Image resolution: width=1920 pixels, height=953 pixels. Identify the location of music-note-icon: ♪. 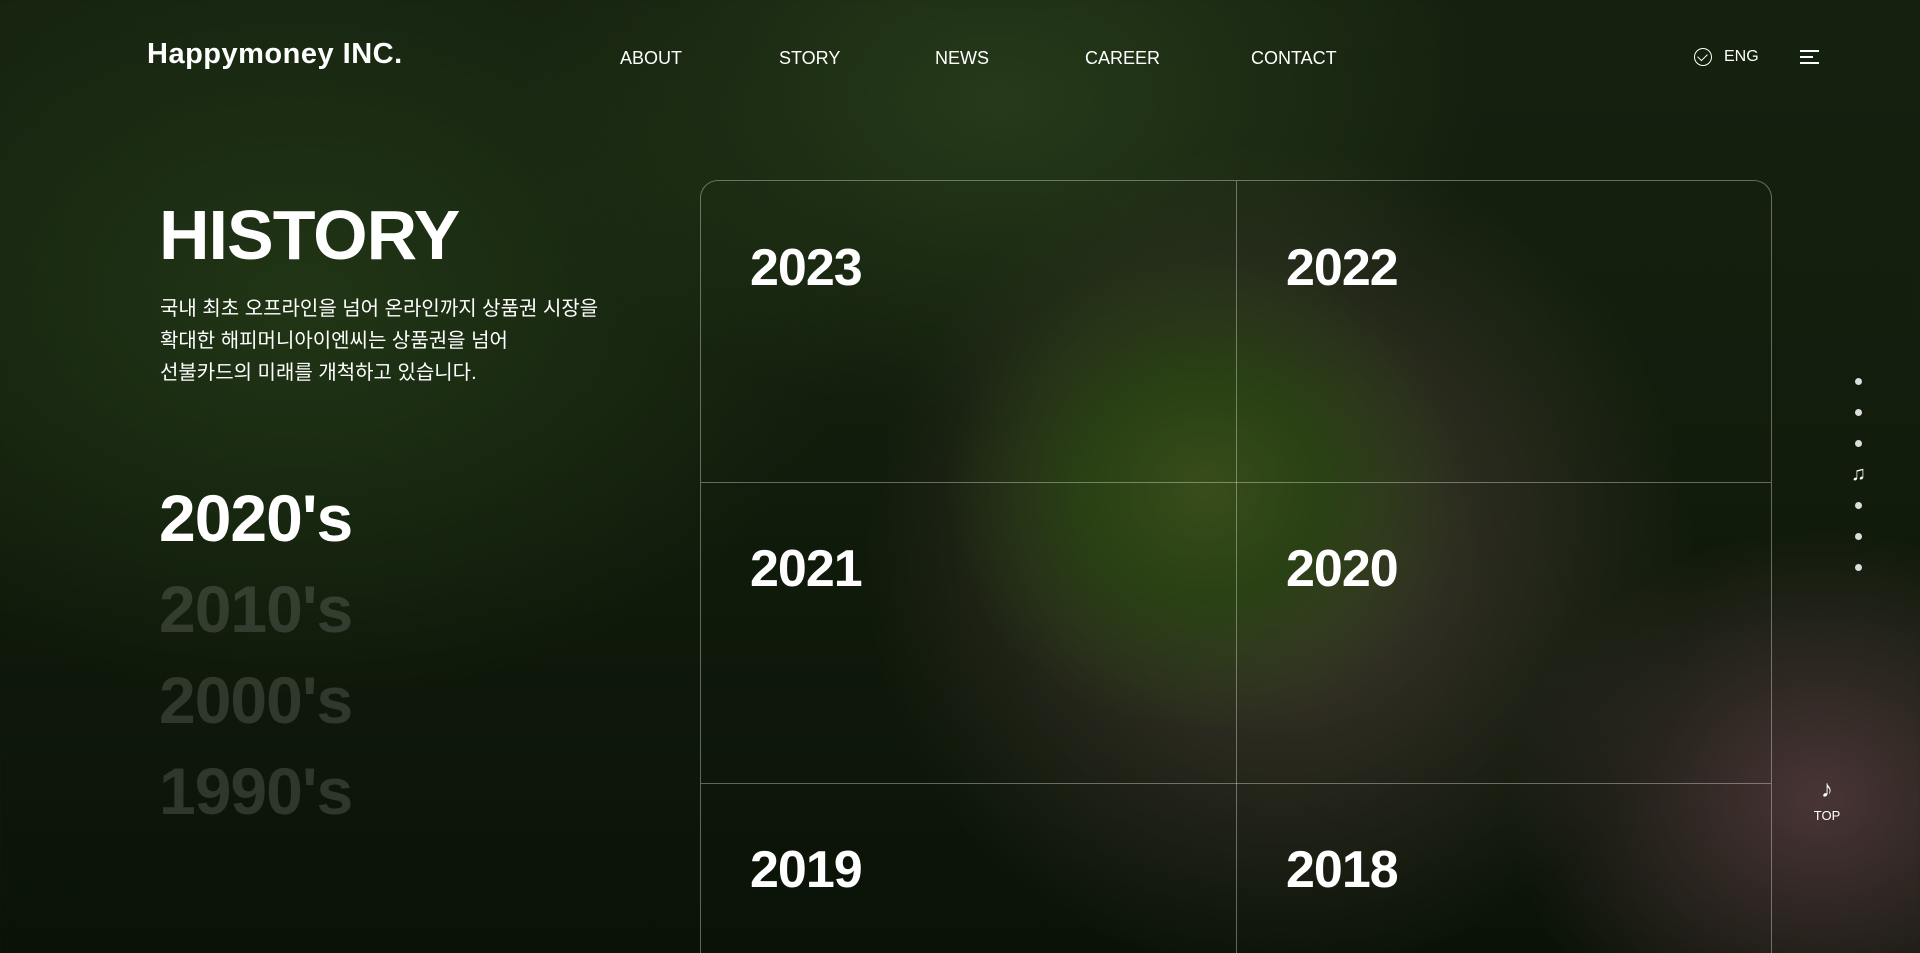
(1827, 789).